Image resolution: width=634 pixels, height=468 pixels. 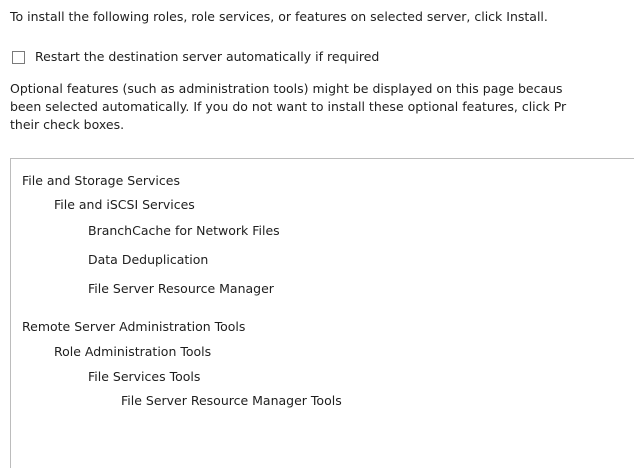 I want to click on feature-file-and-iscsi-services: File and iSCSI Services, so click(x=124, y=204).